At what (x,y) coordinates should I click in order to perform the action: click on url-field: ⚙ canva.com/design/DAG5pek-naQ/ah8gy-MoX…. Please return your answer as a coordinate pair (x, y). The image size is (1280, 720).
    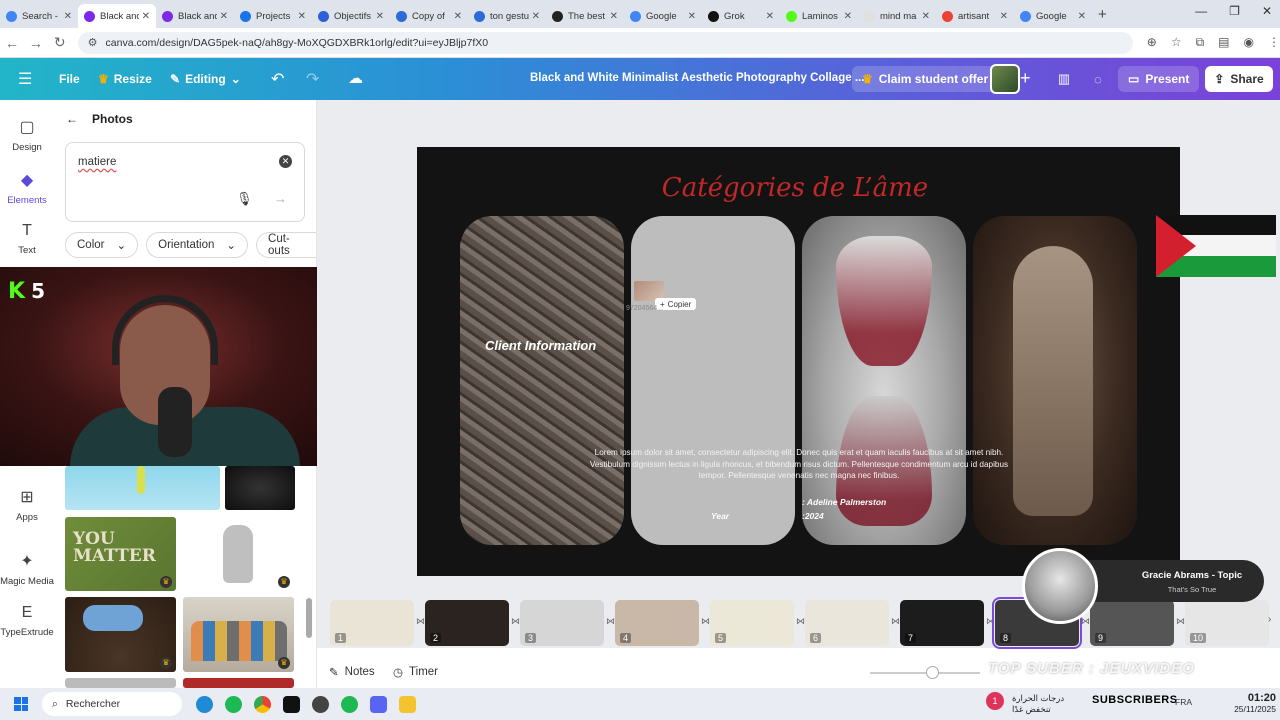
    Looking at the image, I should click on (605, 42).